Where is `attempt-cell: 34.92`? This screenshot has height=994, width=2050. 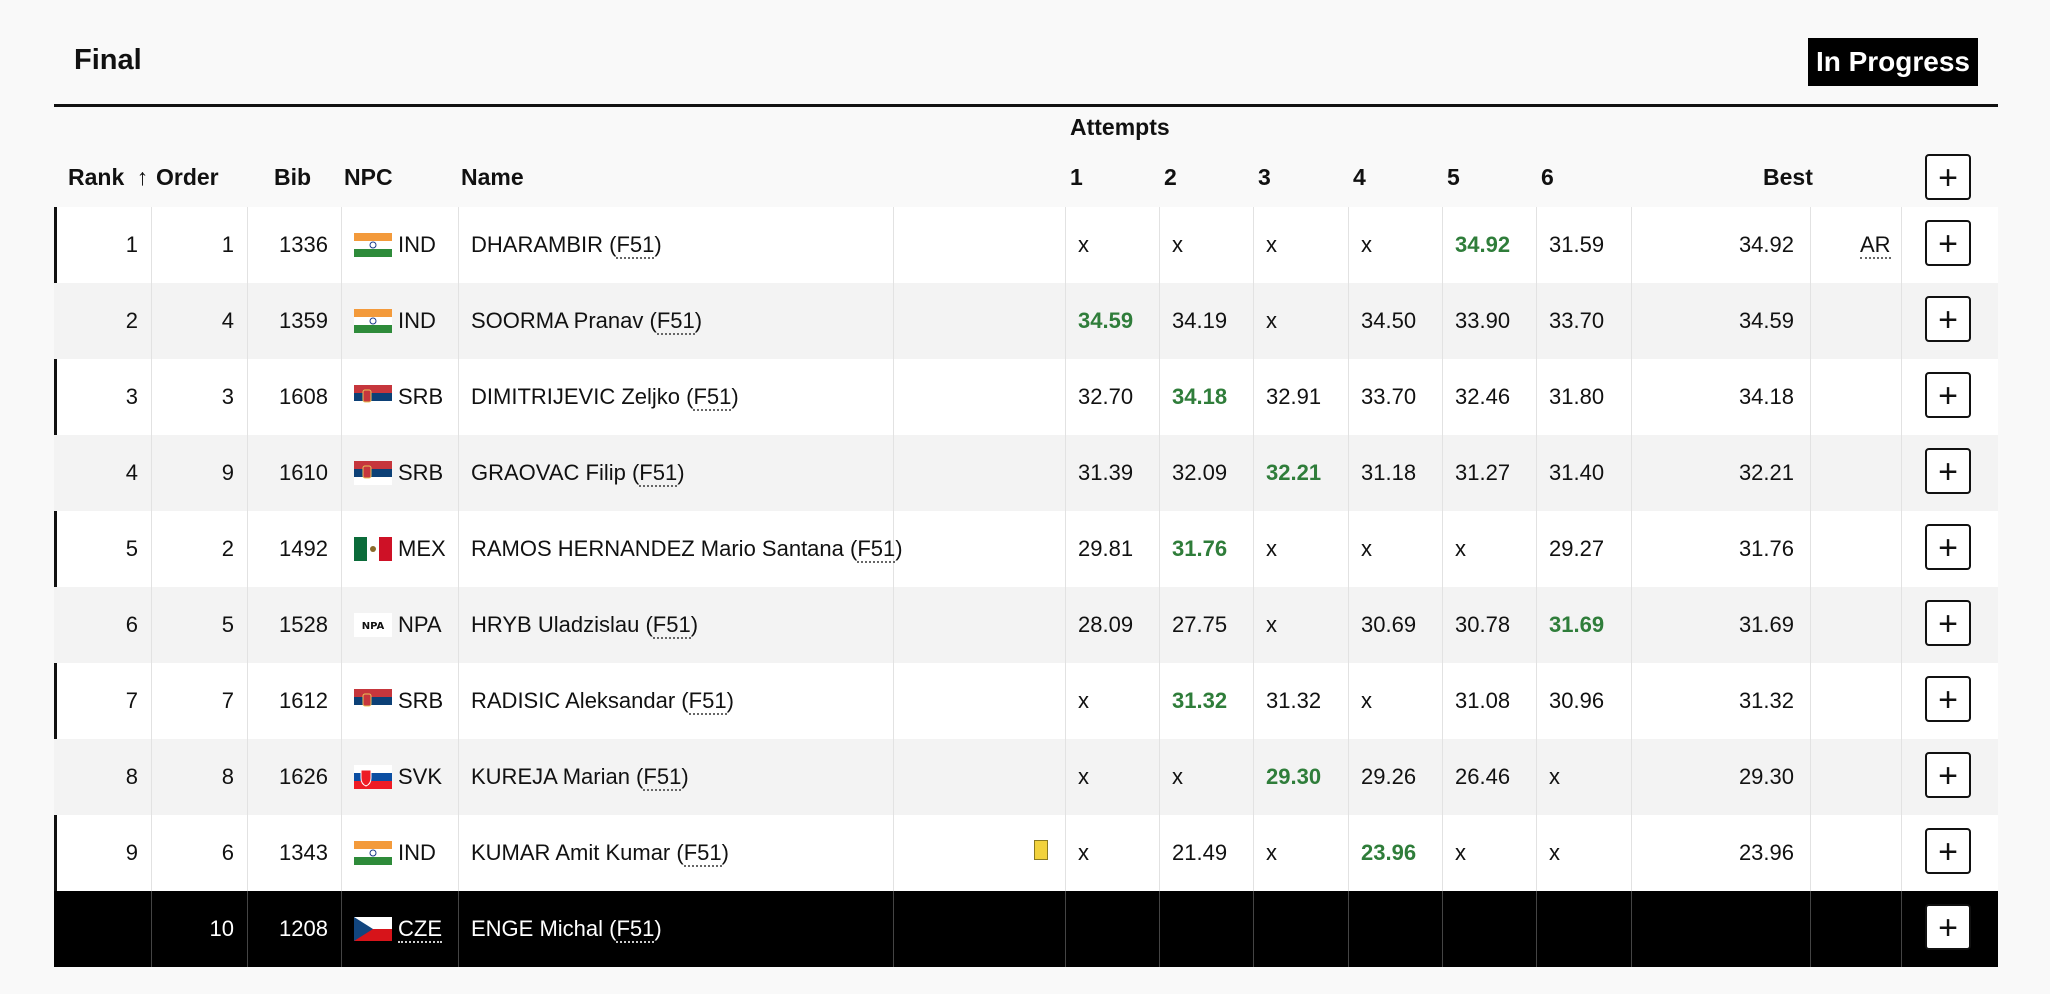
attempt-cell: 34.92 is located at coordinates (1483, 244).